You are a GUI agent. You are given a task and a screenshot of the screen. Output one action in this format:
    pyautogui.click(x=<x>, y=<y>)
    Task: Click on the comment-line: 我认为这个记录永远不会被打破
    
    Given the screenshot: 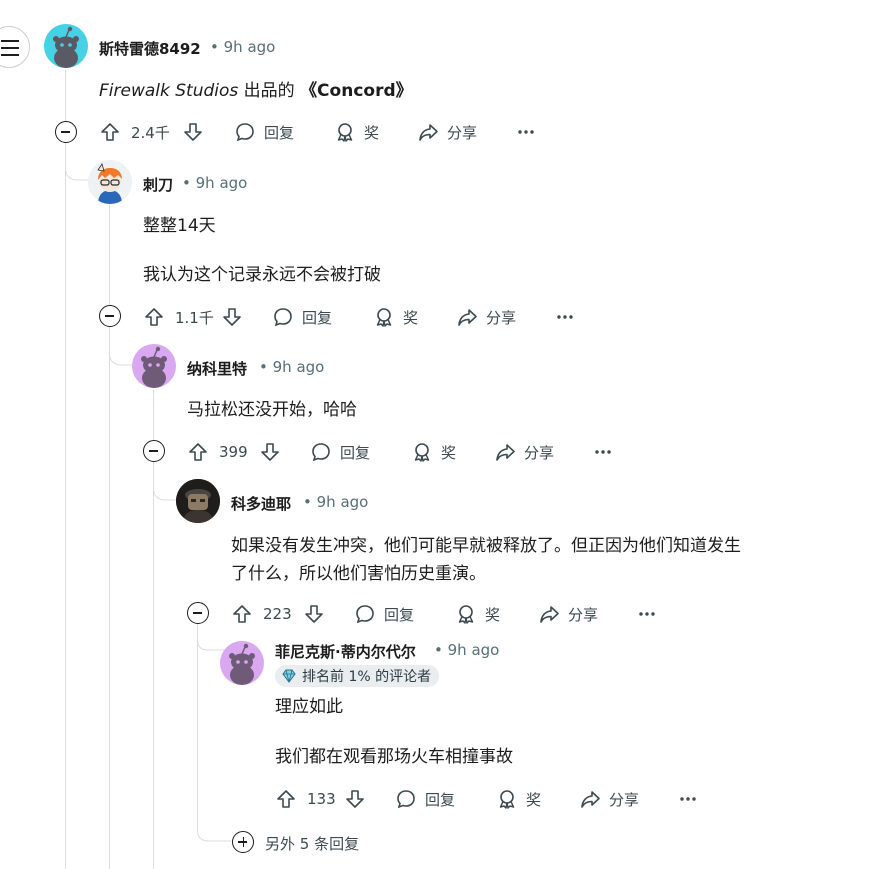 What is the action you would take?
    pyautogui.click(x=262, y=275)
    